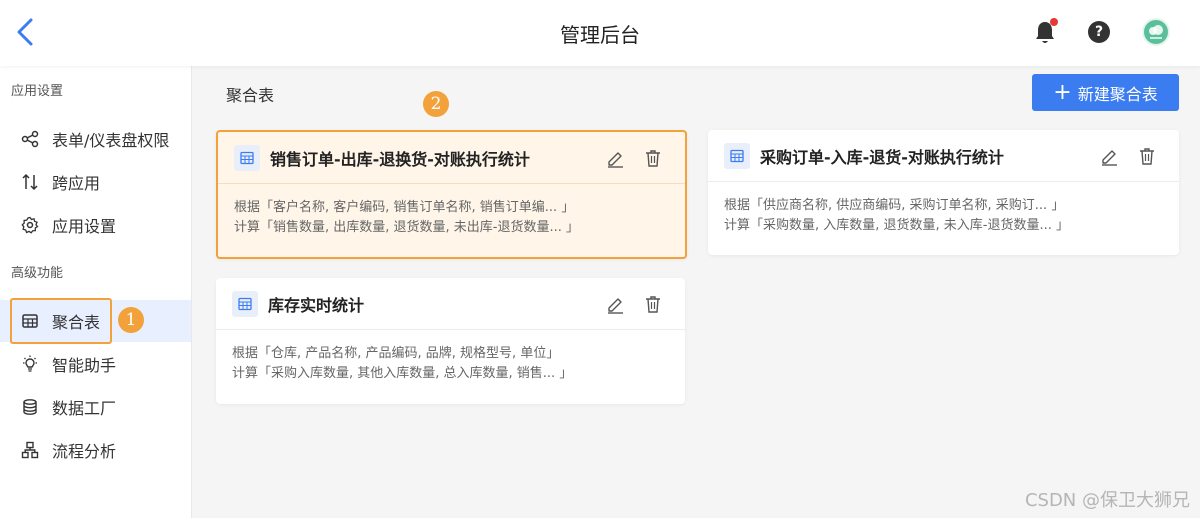 The image size is (1200, 518). What do you see at coordinates (84, 408) in the screenshot?
I see `sidebar-item-label: 数据工厂` at bounding box center [84, 408].